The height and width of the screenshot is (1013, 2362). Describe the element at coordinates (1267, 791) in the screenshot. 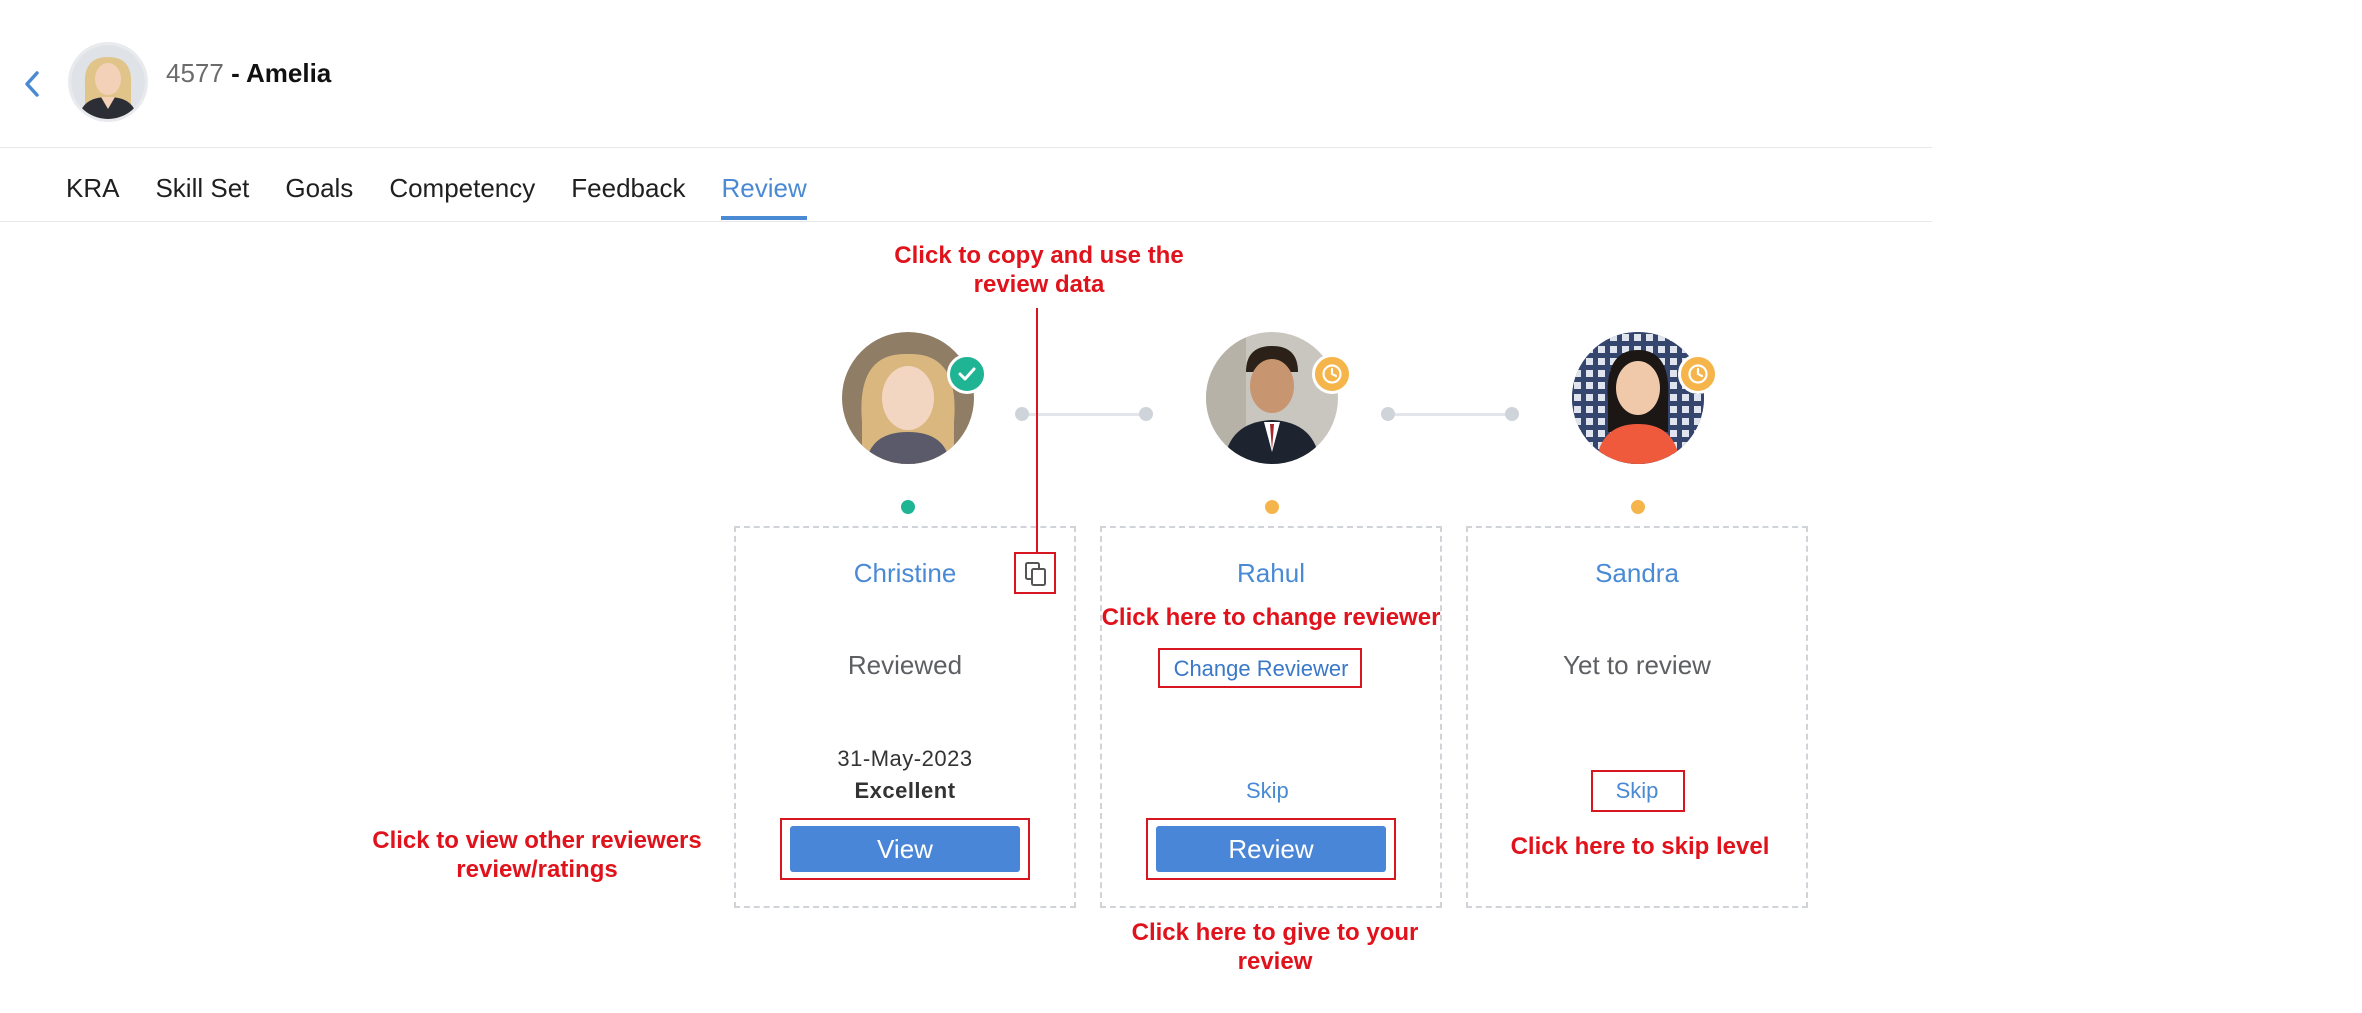

I see `skip-link: Skip` at that location.